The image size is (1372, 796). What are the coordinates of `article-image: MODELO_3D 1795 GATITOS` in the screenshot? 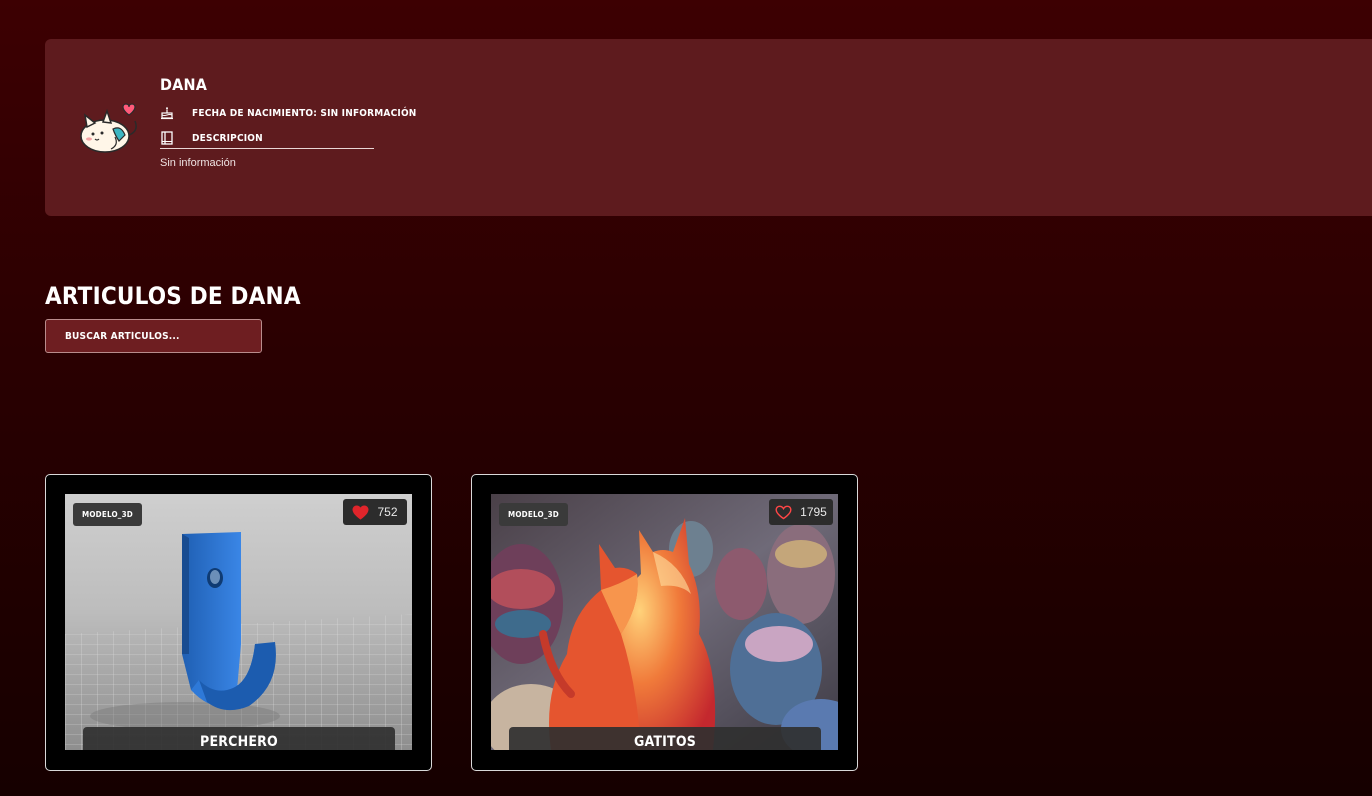 It's located at (664, 622).